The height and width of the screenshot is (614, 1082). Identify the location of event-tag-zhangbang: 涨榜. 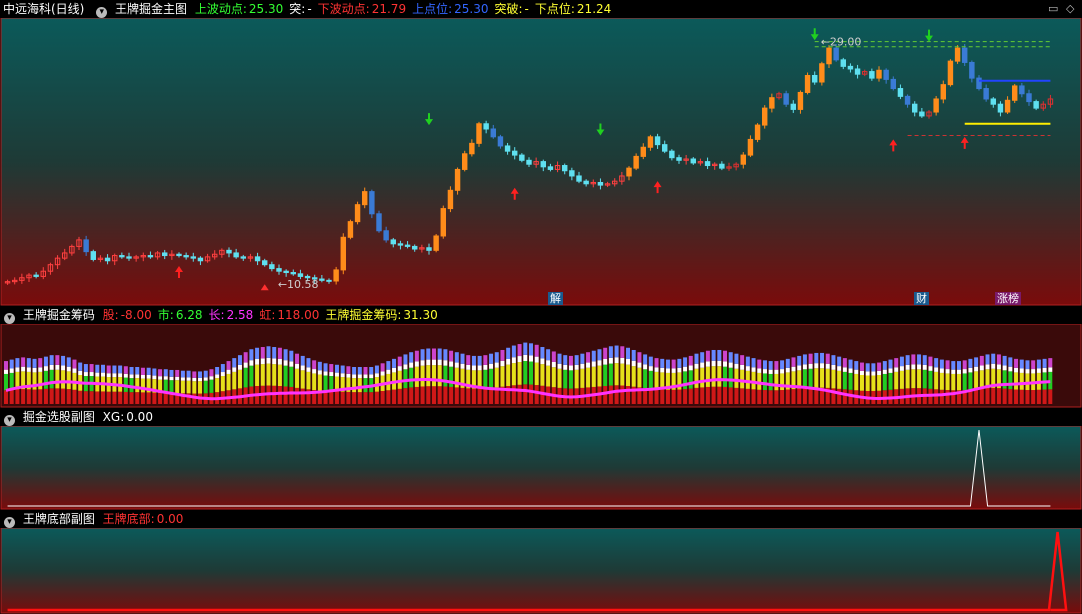
(1008, 298).